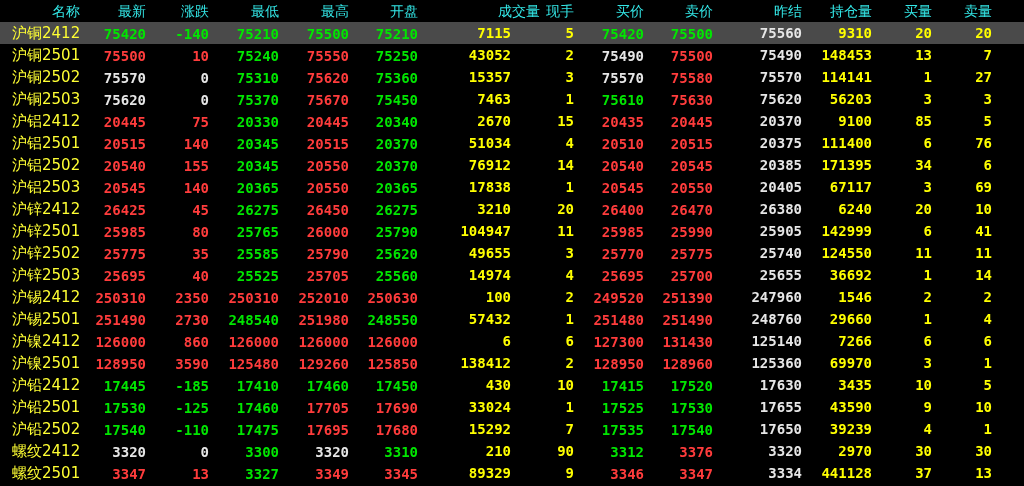 The height and width of the screenshot is (486, 1024). What do you see at coordinates (512, 33) in the screenshot?
I see `selected-row: 沪铜2412 75420 -140 75210 75500 75210 7115 5 75420 75500 75560 9310 20 20` at bounding box center [512, 33].